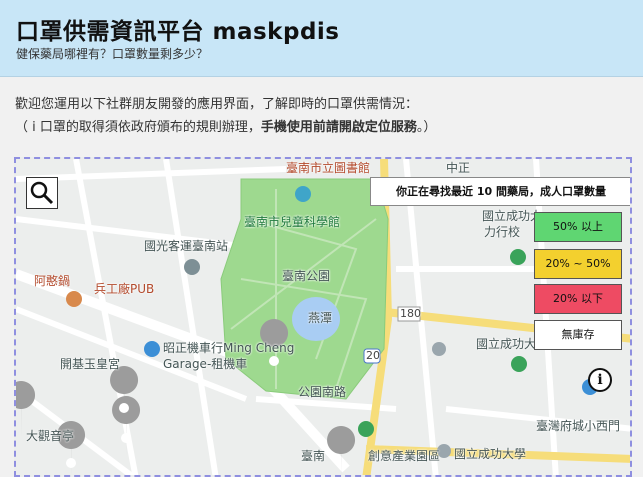 This screenshot has width=643, height=477. Describe the element at coordinates (490, 454) in the screenshot. I see `map-label-ncku-bottom: 國立成功大學` at that location.